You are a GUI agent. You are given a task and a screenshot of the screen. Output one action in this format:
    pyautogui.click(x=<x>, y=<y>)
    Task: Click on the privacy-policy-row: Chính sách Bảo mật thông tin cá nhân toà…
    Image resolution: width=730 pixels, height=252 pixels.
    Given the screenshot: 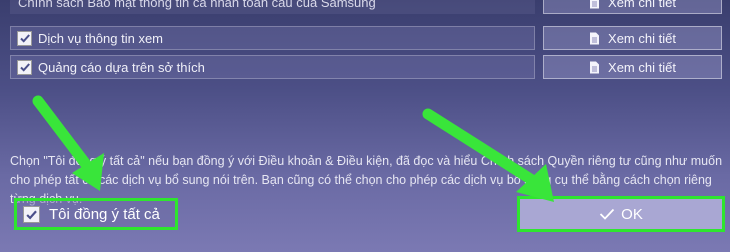 What is the action you would take?
    pyautogui.click(x=272, y=7)
    